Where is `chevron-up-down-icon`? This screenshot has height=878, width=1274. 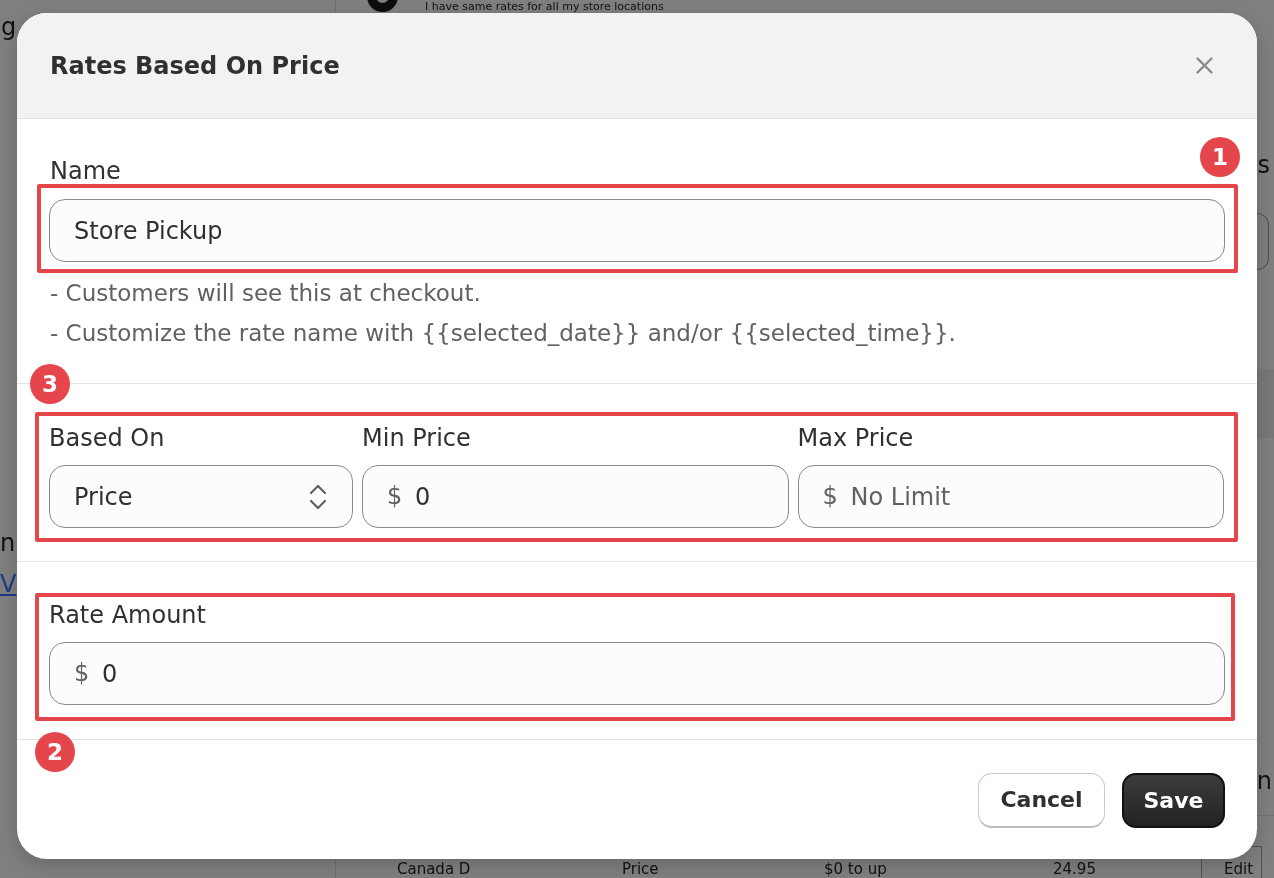 chevron-up-down-icon is located at coordinates (318, 496).